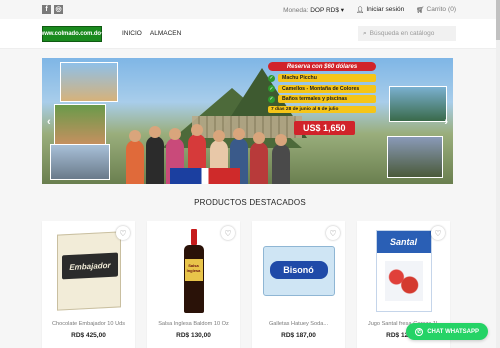 The image size is (500, 348). I want to click on product-name: Chocolate Embajador 10 Uds, so click(88, 324).